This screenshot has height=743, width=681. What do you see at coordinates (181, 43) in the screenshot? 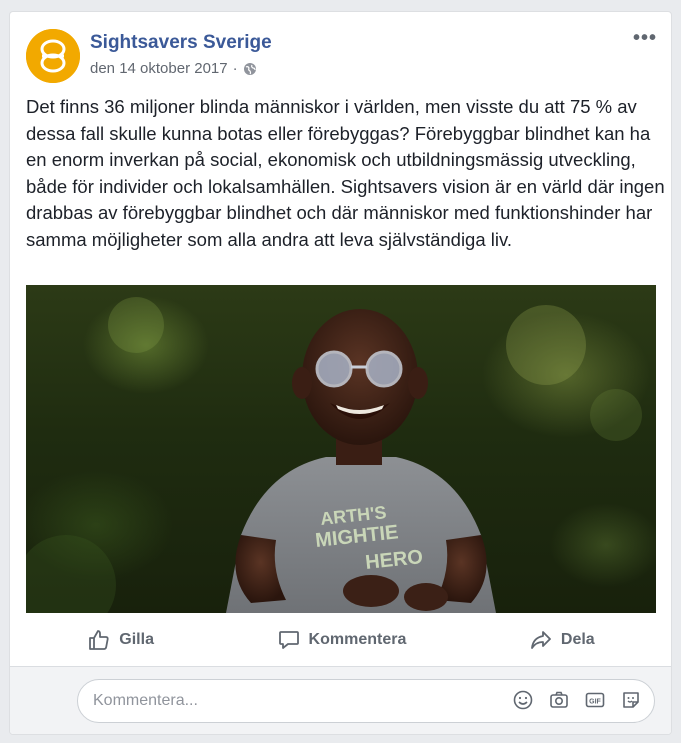
I see `page-name-link: Sightsavers Sverige` at bounding box center [181, 43].